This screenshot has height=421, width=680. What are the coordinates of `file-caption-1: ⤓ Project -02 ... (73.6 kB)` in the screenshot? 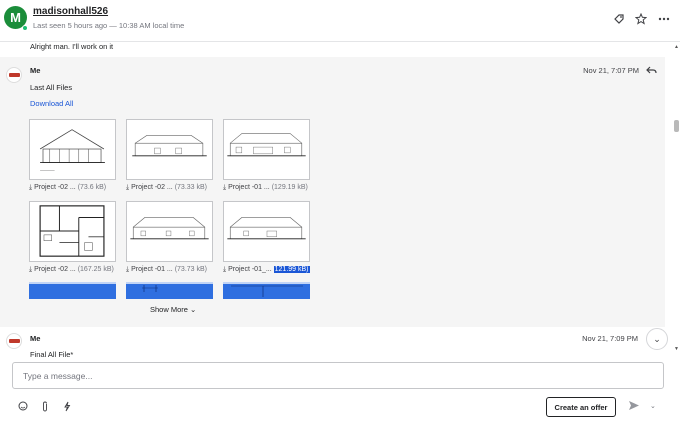 It's located at (79, 188).